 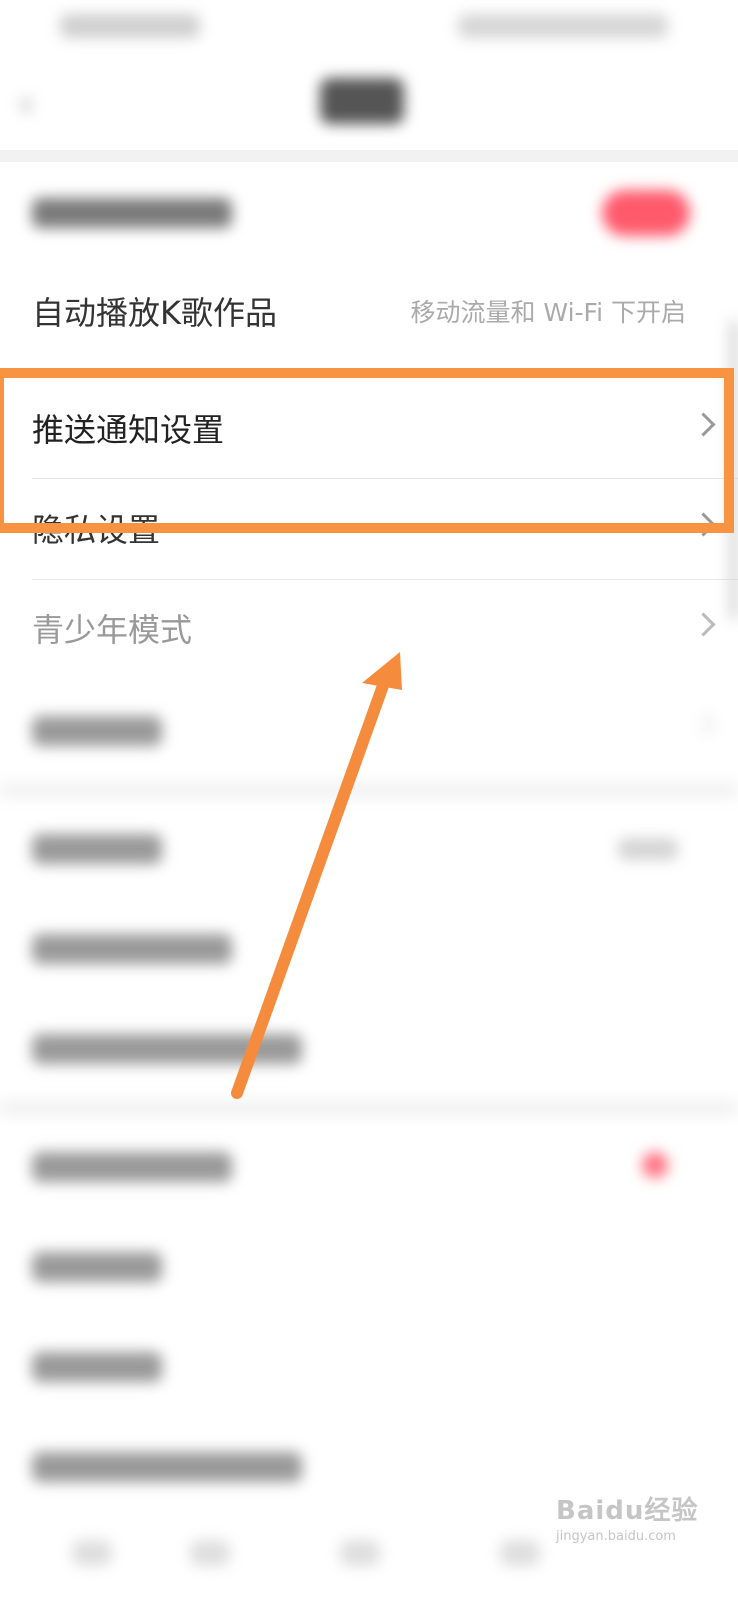 I want to click on status-left-info, so click(x=130, y=26).